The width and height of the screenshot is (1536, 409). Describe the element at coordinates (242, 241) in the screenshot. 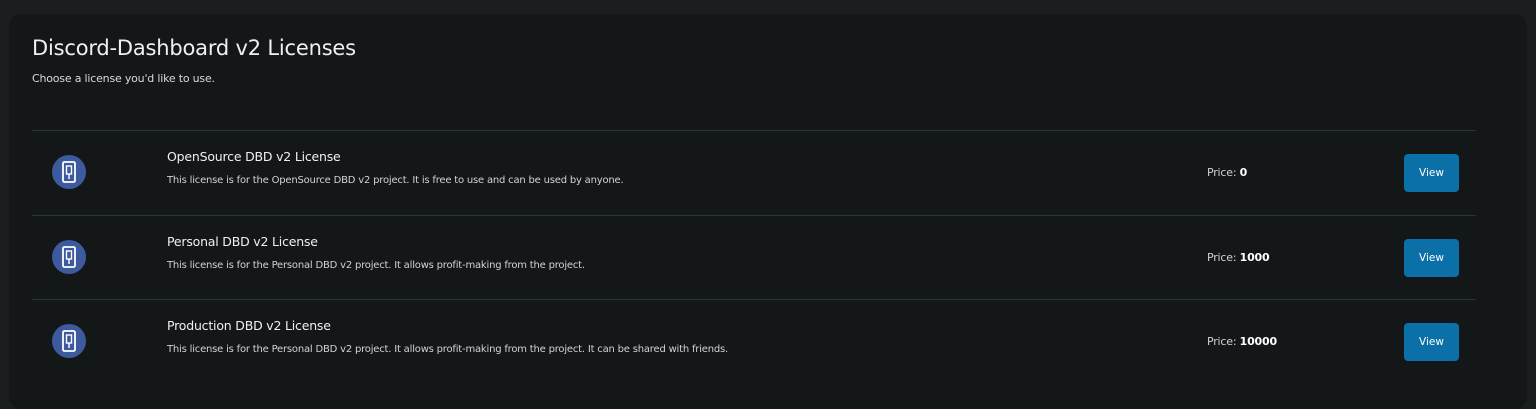

I see `license-name: Personal DBD v2 License` at that location.